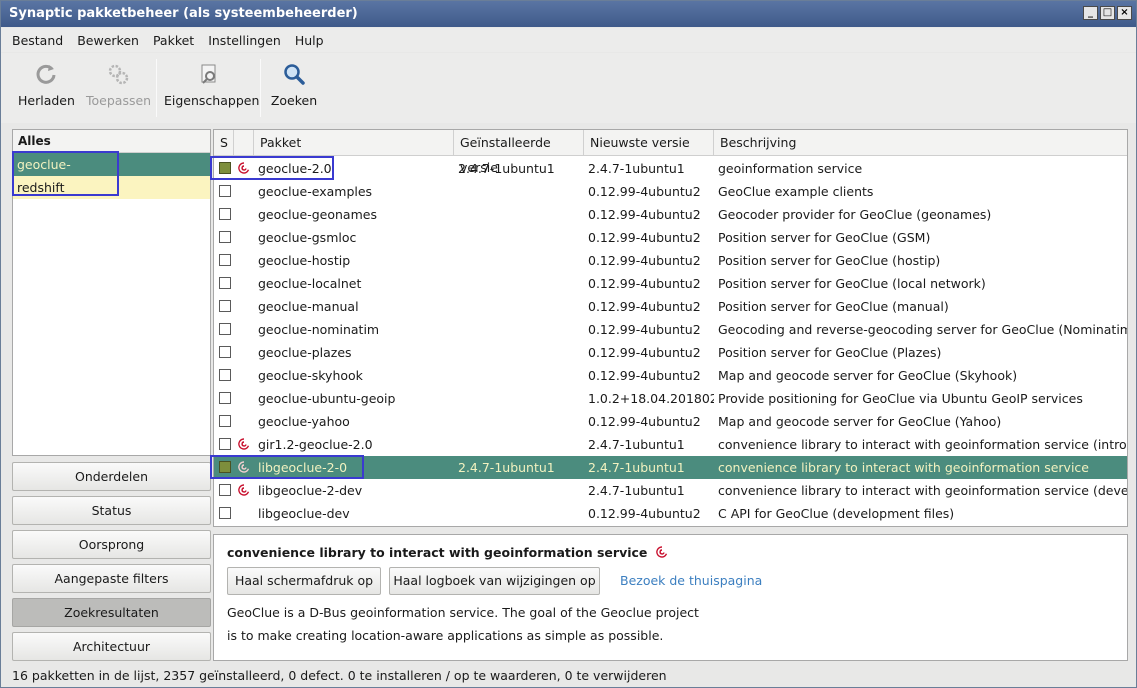 Image resolution: width=1137 pixels, height=688 pixels. What do you see at coordinates (294, 84) in the screenshot?
I see `search-button: Zoeken` at bounding box center [294, 84].